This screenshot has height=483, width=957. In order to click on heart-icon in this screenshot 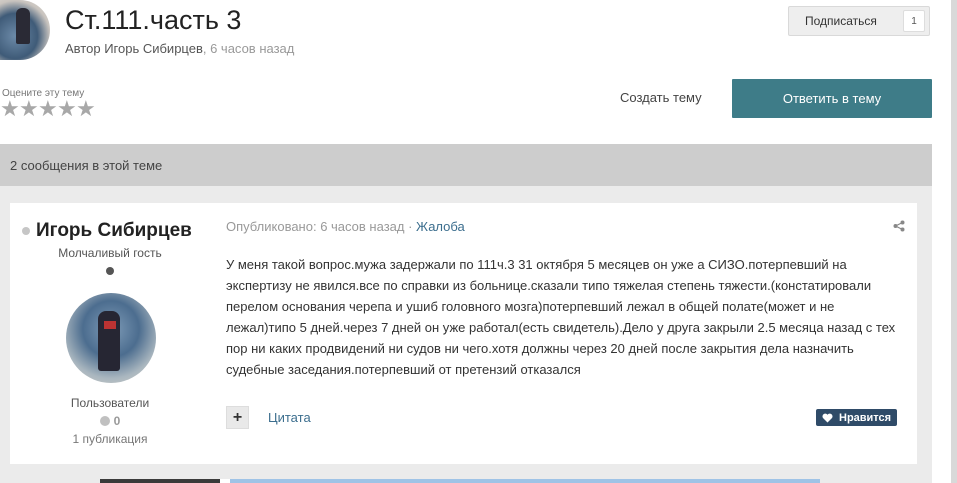, I will do `click(827, 417)`.